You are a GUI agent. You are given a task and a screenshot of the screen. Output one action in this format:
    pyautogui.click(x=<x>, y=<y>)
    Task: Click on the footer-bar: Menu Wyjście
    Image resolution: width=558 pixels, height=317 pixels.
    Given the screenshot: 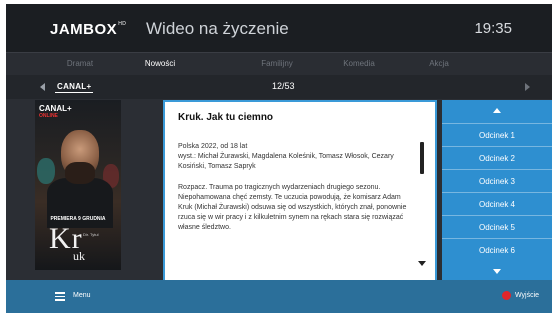 What is the action you would take?
    pyautogui.click(x=279, y=296)
    